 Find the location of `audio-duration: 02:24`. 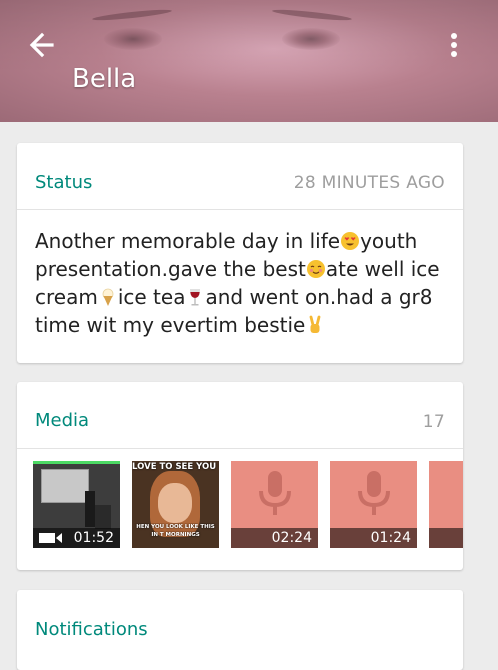

audio-duration: 02:24 is located at coordinates (291, 538).